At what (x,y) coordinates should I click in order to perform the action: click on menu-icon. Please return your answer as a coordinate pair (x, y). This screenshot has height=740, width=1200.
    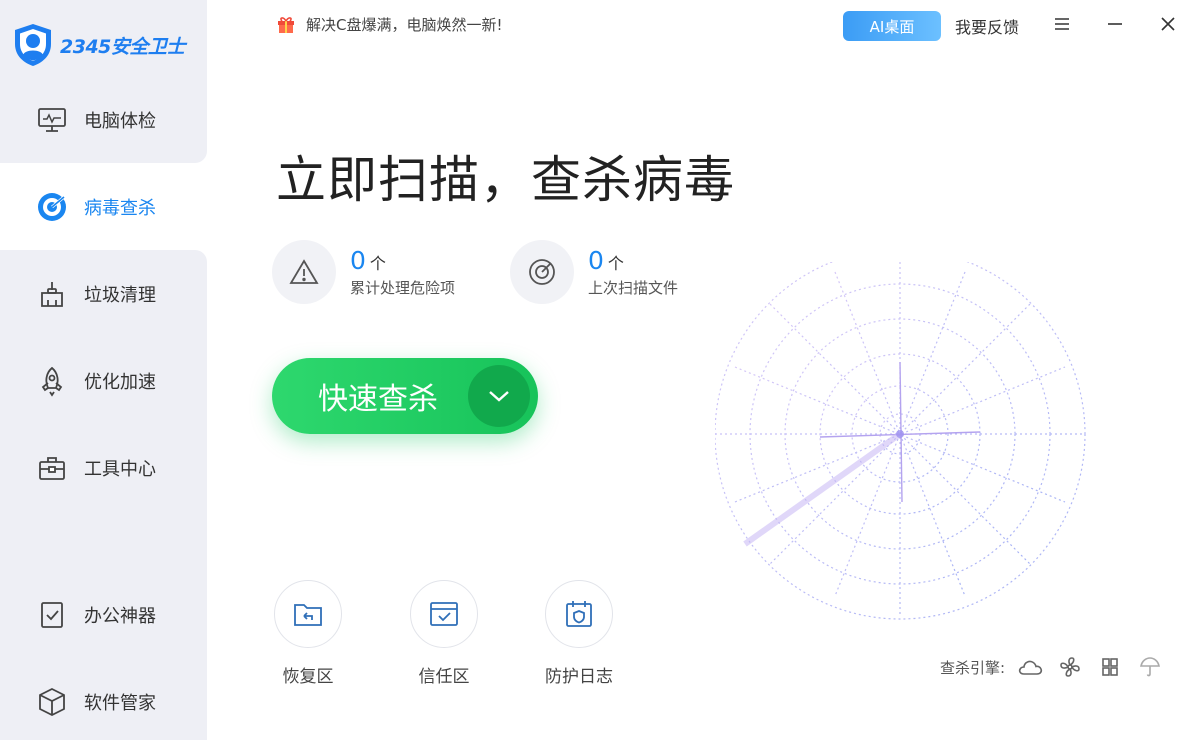
    Looking at the image, I should click on (1062, 24).